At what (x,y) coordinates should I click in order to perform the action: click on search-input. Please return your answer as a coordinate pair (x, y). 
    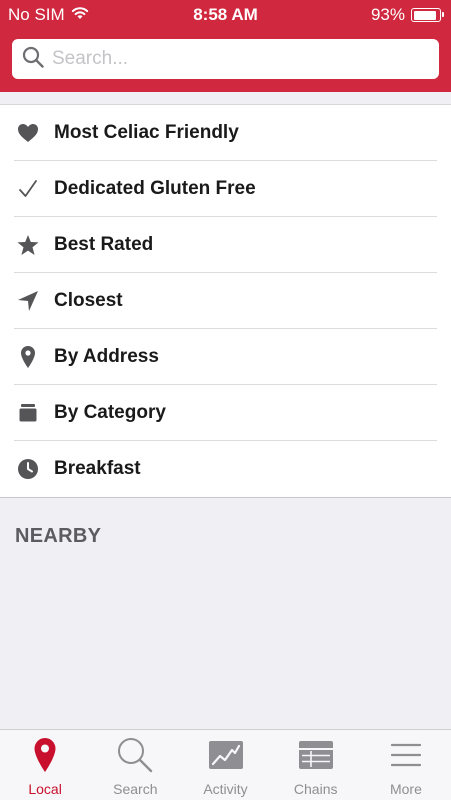
    Looking at the image, I should click on (232, 59).